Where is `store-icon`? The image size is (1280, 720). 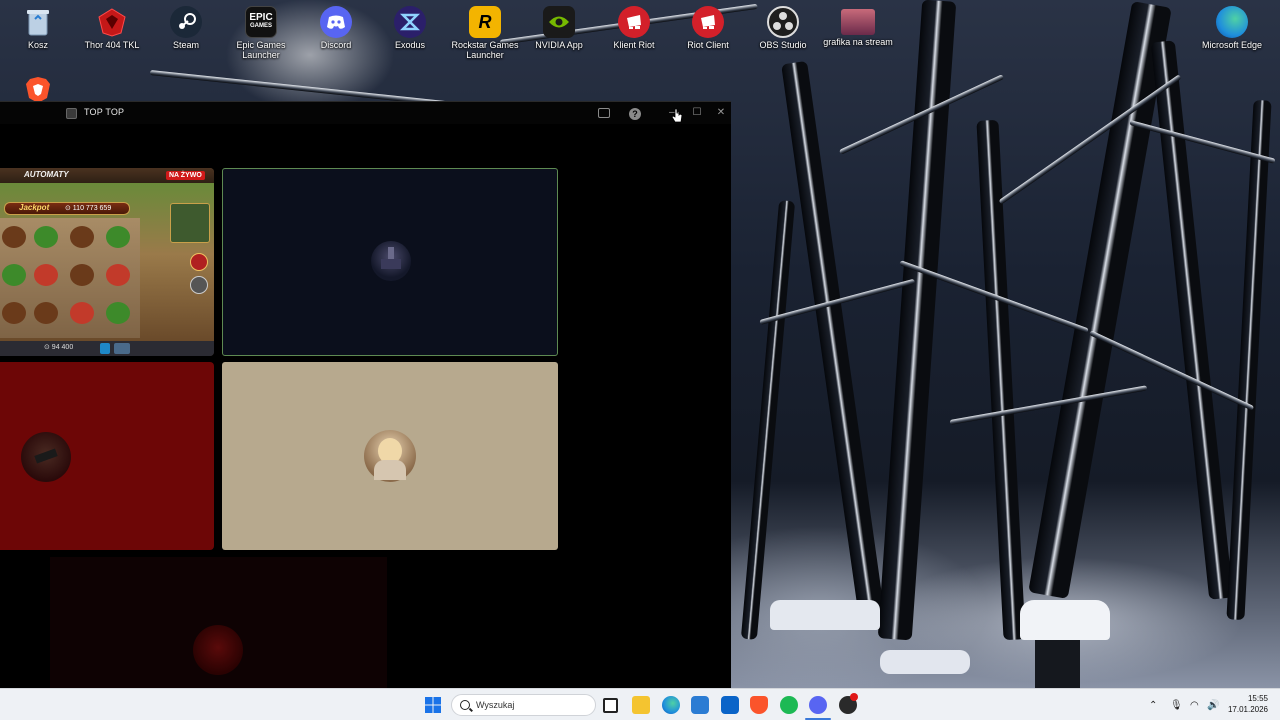 store-icon is located at coordinates (700, 705).